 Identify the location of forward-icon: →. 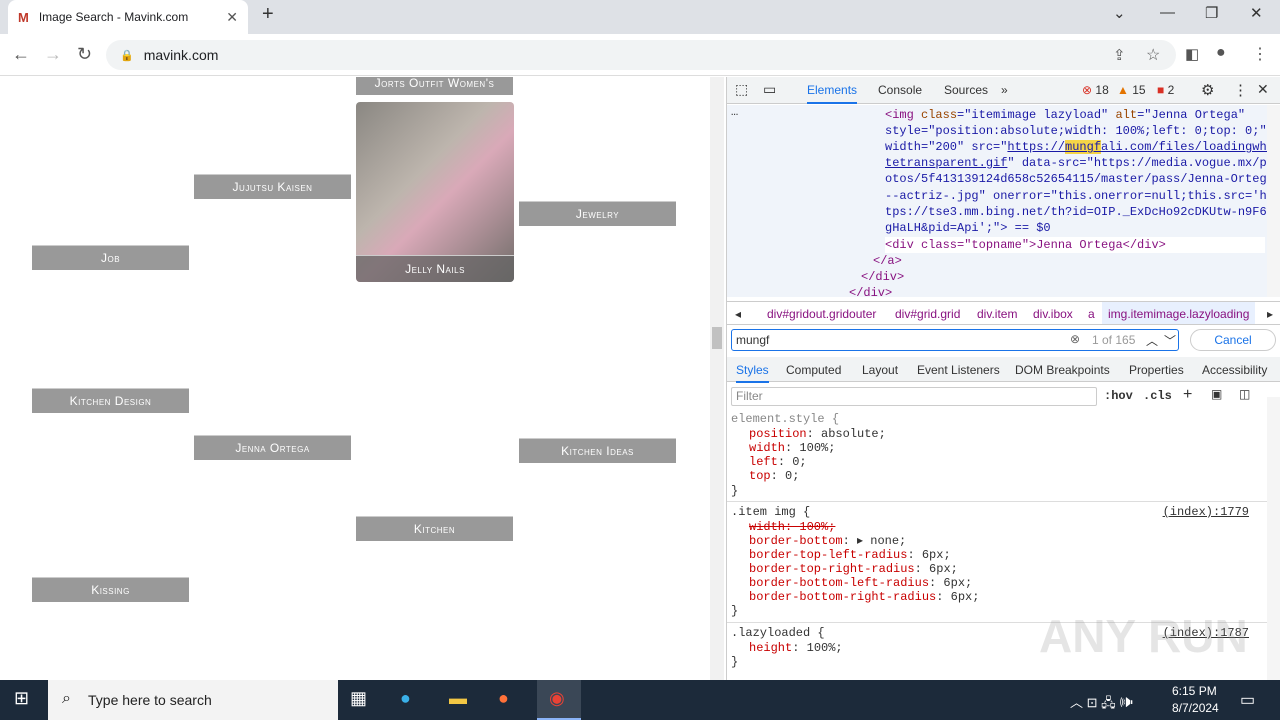
(53, 54).